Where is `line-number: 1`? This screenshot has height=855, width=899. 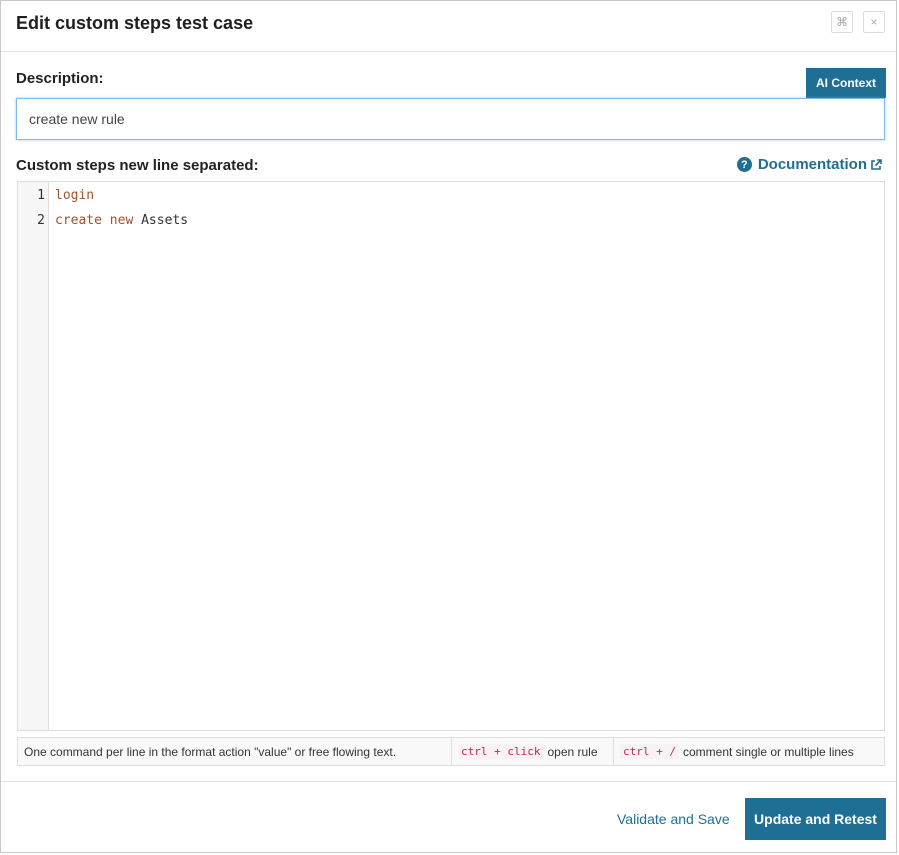 line-number: 1 is located at coordinates (41, 195).